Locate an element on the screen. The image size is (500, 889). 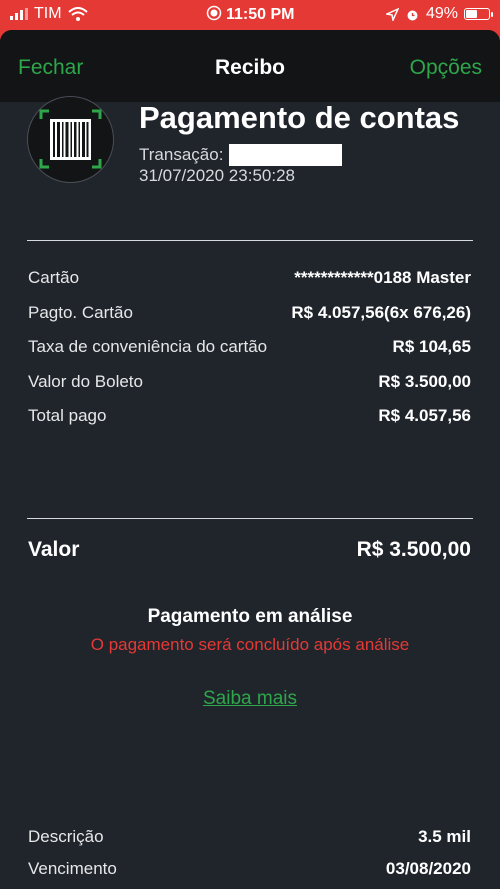
detail-row-total-paid: Total pago R$ 4.057,56 is located at coordinates (249, 416).